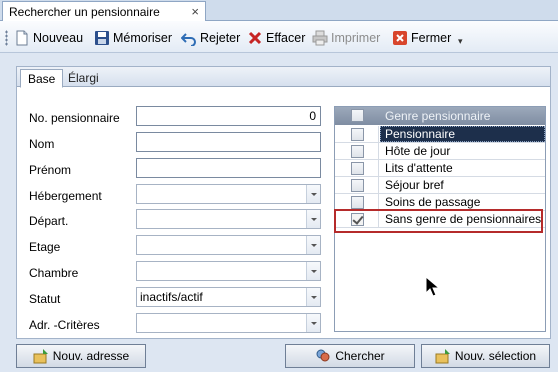 The height and width of the screenshot is (372, 558). What do you see at coordinates (228, 323) in the screenshot?
I see `criteria-select` at bounding box center [228, 323].